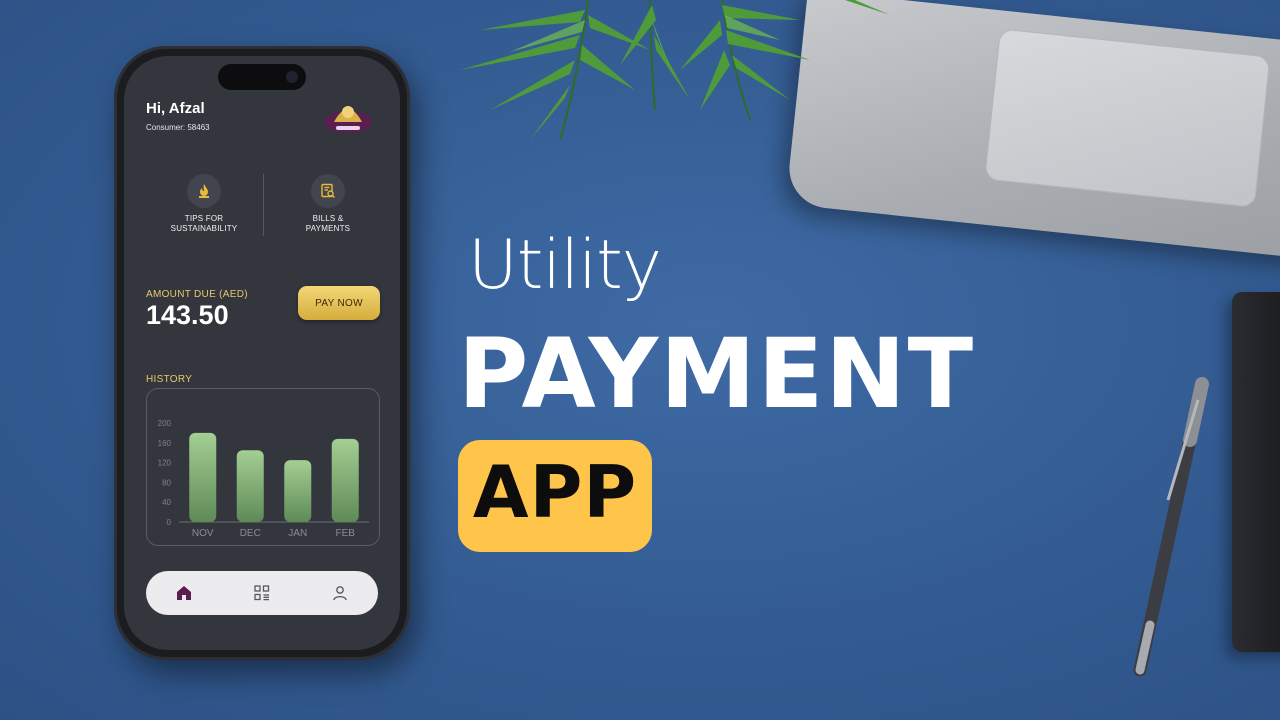 This screenshot has height=720, width=1280. I want to click on pen, so click(1171, 527).